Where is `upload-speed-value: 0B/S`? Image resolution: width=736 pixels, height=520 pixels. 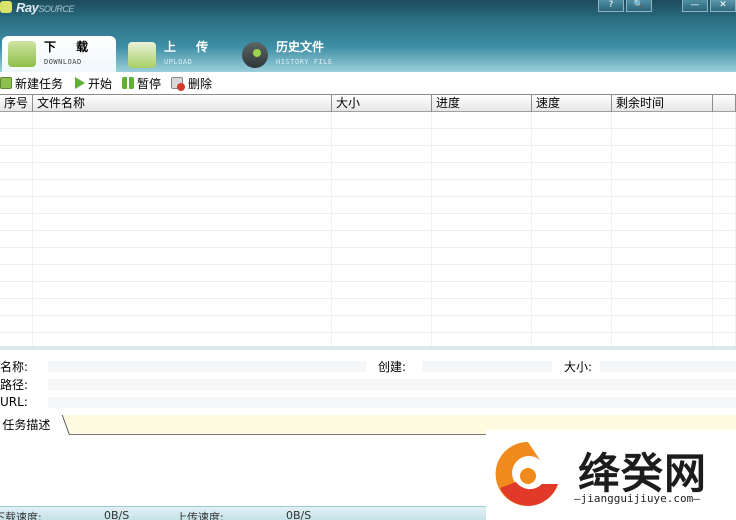 upload-speed-value: 0B/S is located at coordinates (299, 514).